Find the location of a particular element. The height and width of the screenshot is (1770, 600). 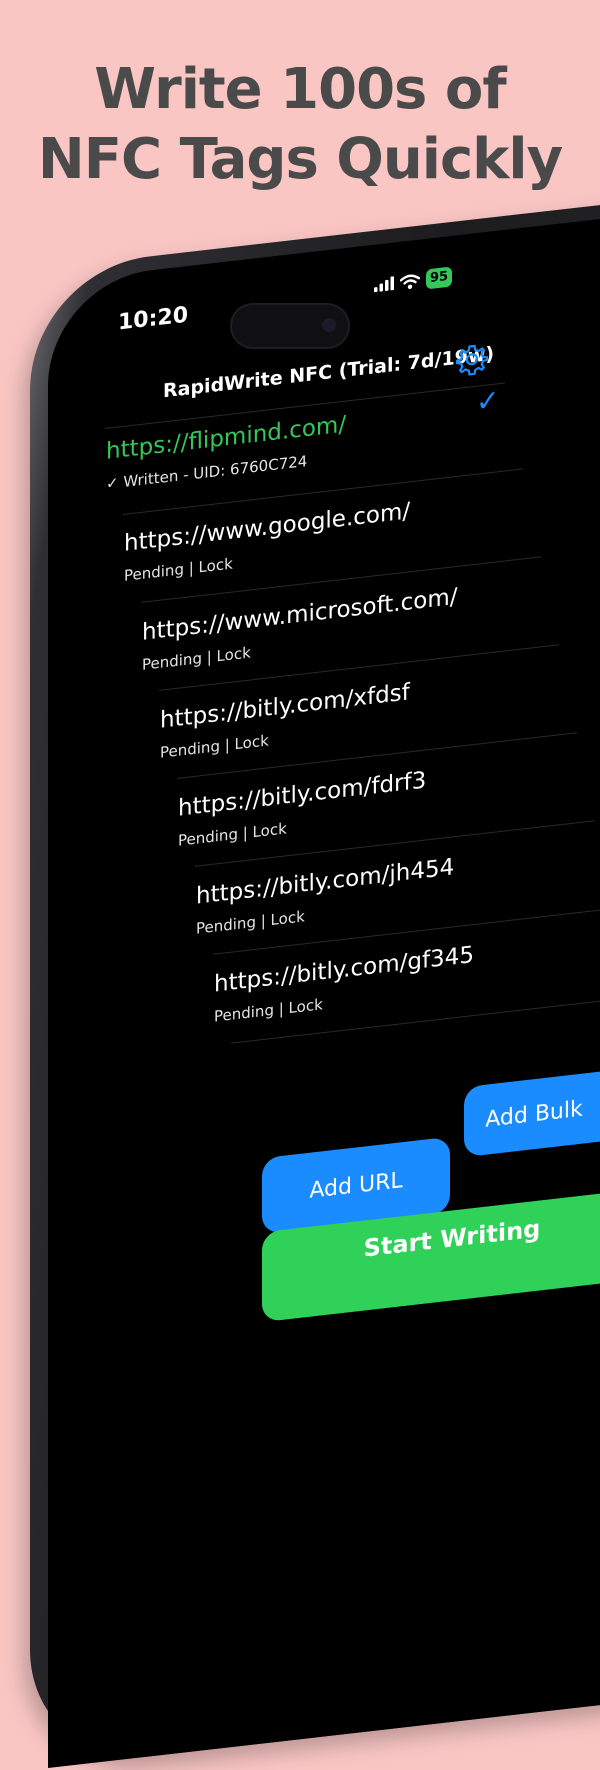

tag-row: https://www.google.com/ Pending | Lock is located at coordinates (324, 535).